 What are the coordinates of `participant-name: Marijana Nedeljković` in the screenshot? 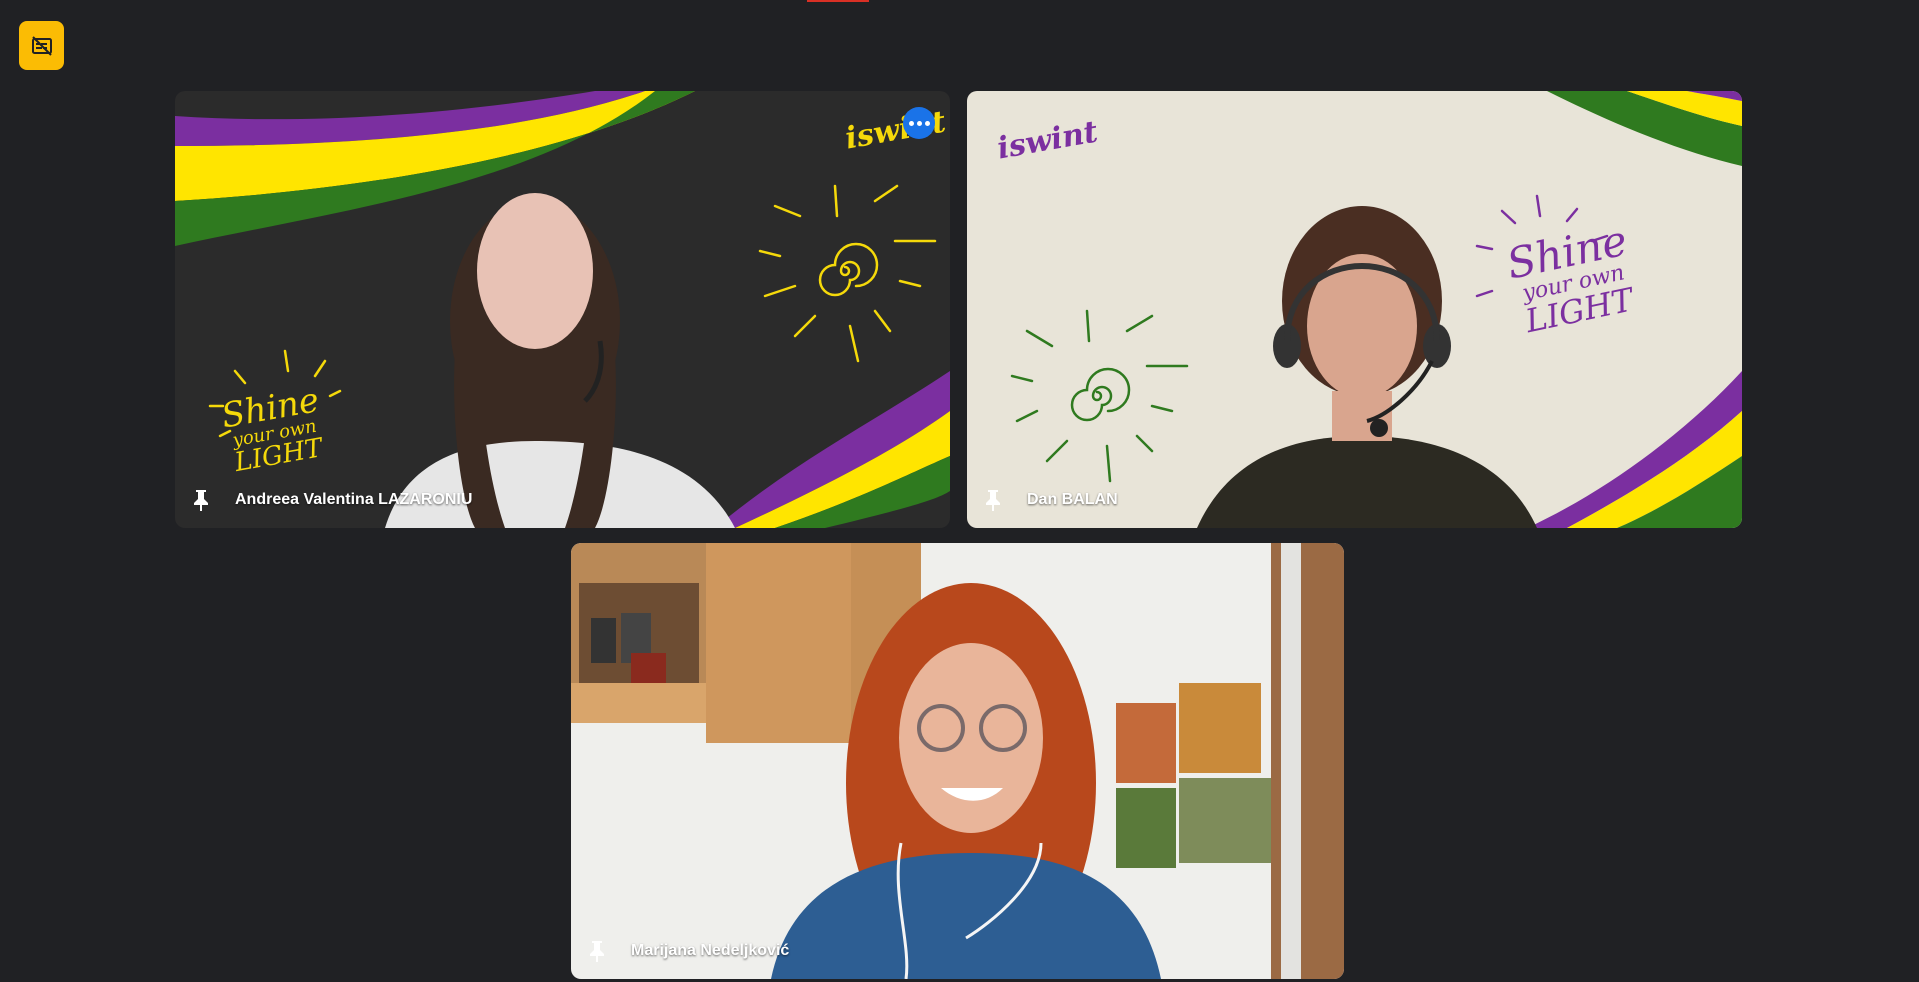 It's located at (710, 950).